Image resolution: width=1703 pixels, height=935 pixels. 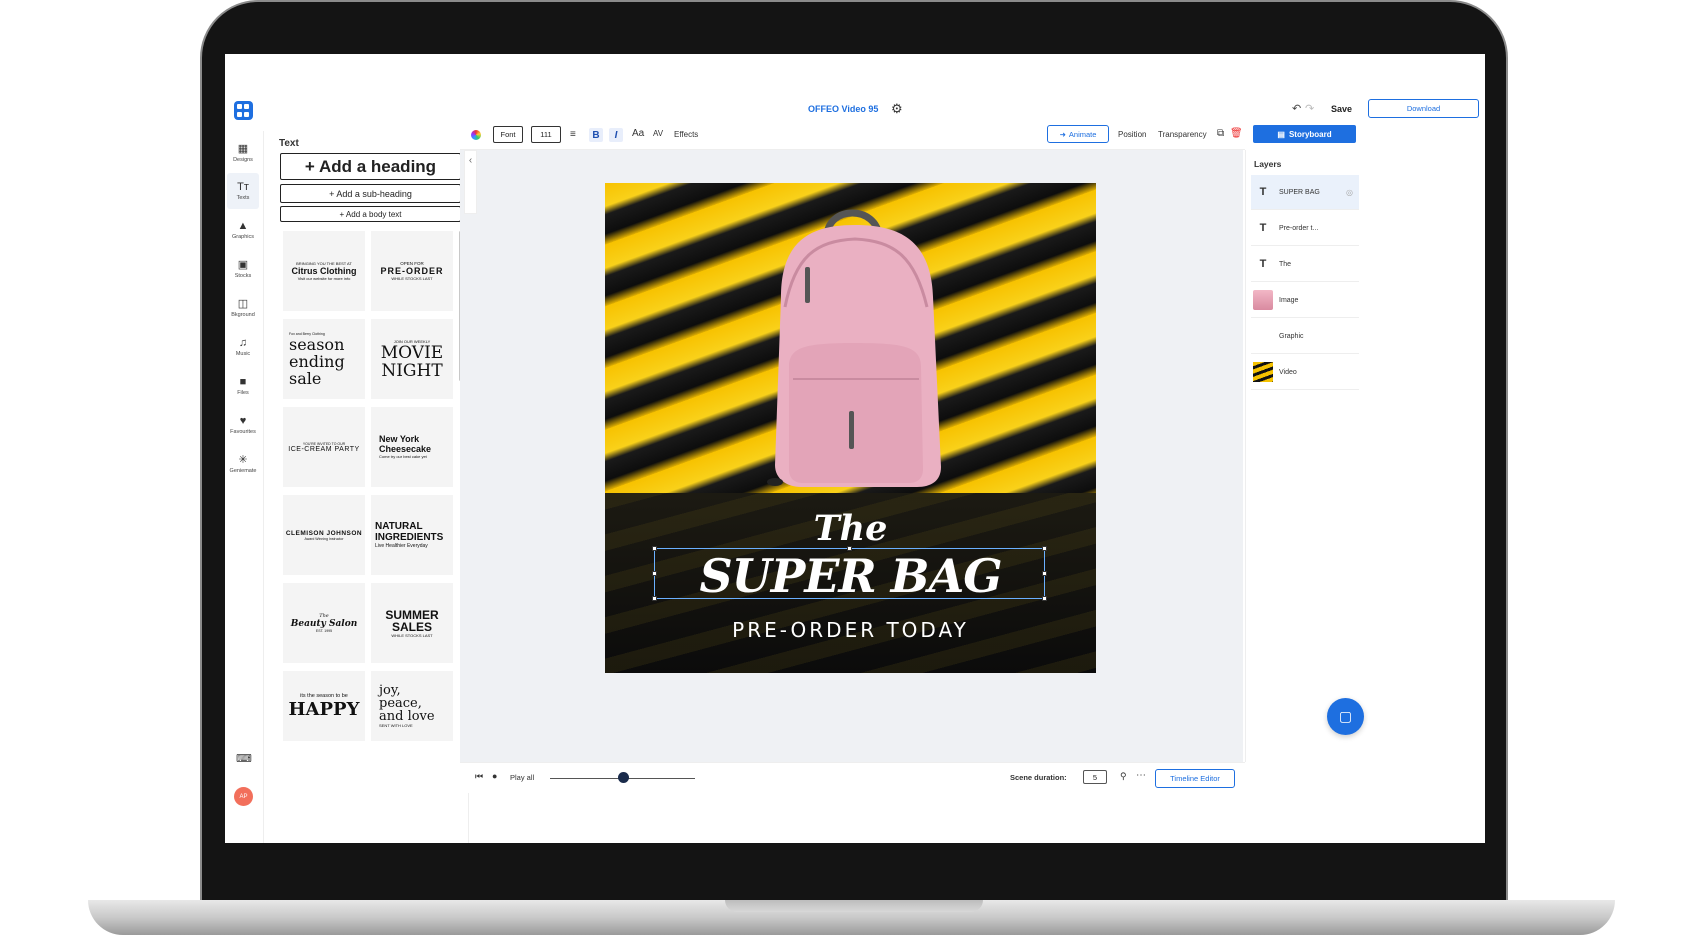 What do you see at coordinates (243, 464) in the screenshot?
I see `rail-item-geniemate: ✳ Geniemate` at bounding box center [243, 464].